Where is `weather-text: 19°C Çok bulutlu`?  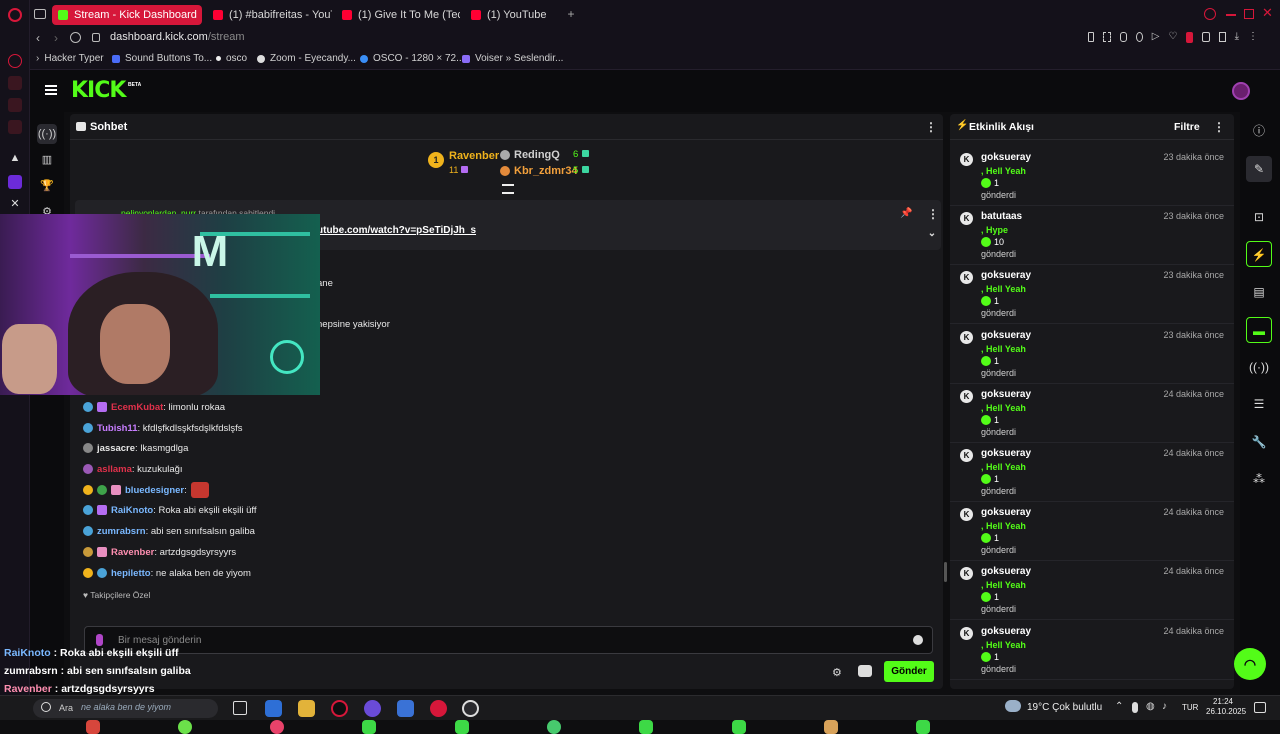 weather-text: 19°C Çok bulutlu is located at coordinates (1064, 707).